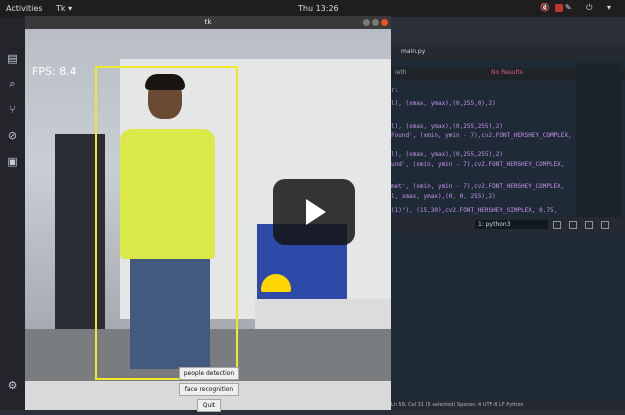  I want to click on left-dock: ▤ ⌕ ⑂ ⊘ ▣ ⚙, so click(12, 213).